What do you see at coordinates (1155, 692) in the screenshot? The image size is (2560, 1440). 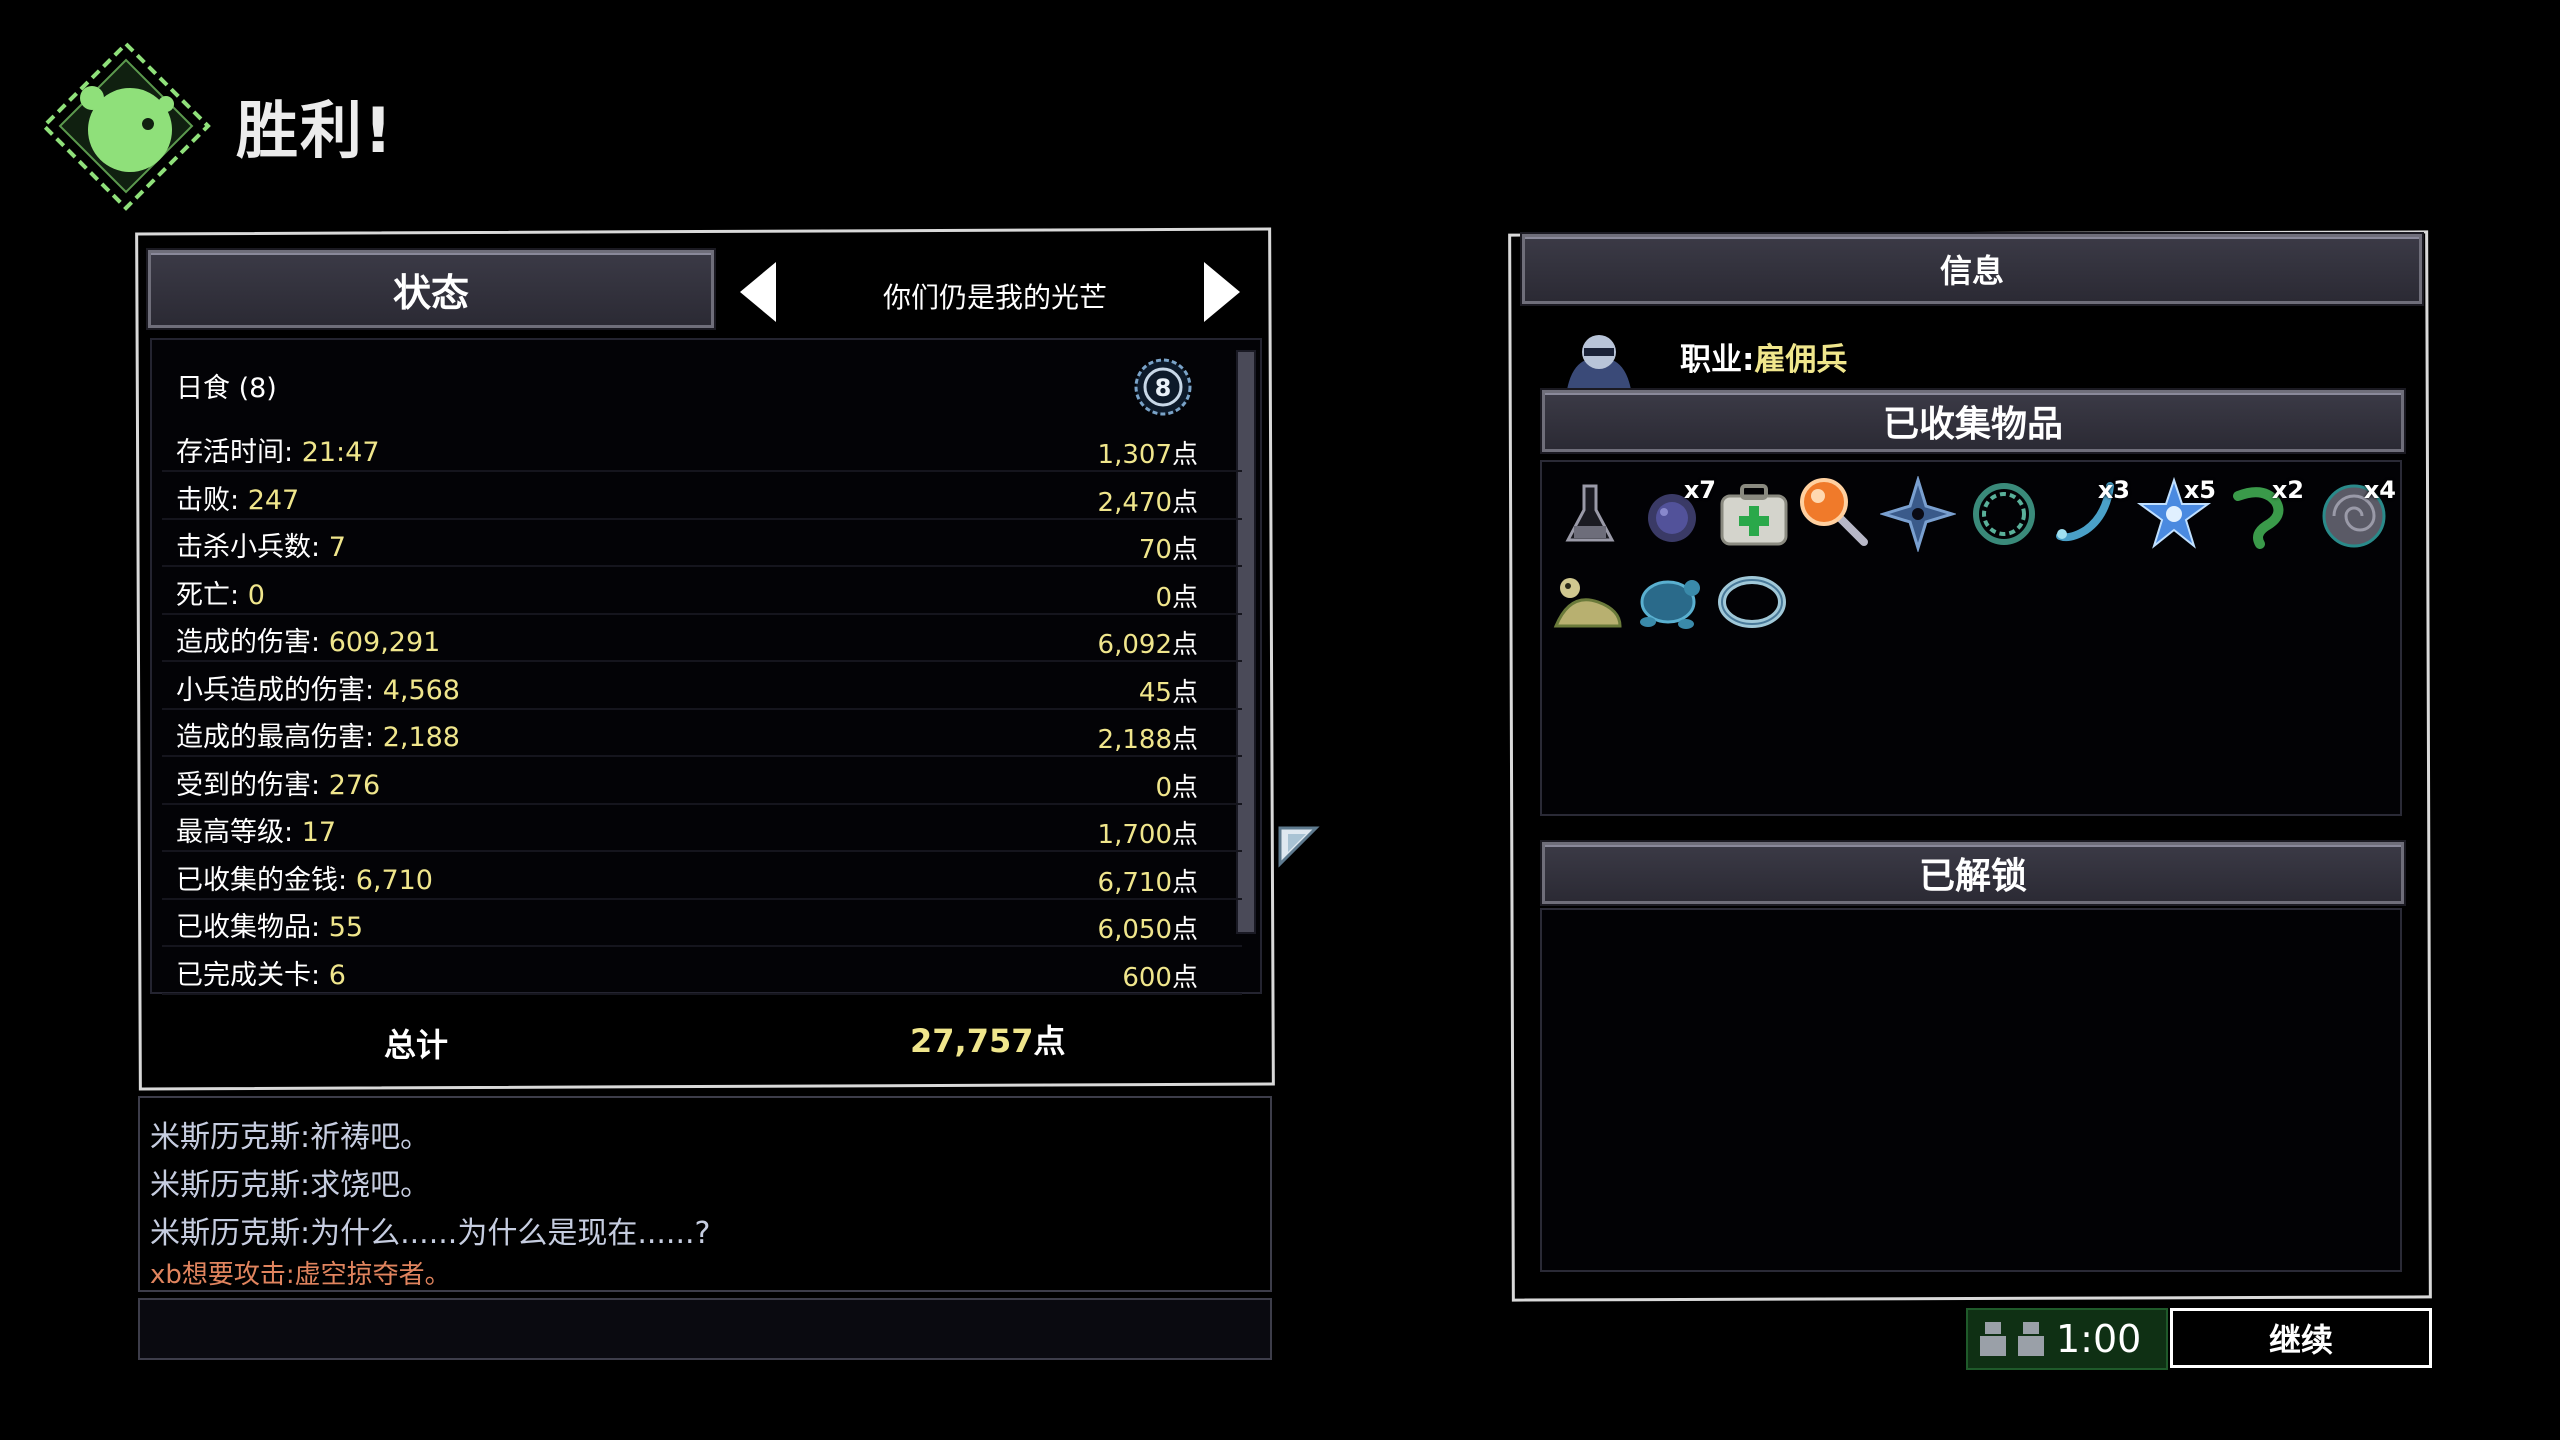 I see `stat-points-value: 45` at bounding box center [1155, 692].